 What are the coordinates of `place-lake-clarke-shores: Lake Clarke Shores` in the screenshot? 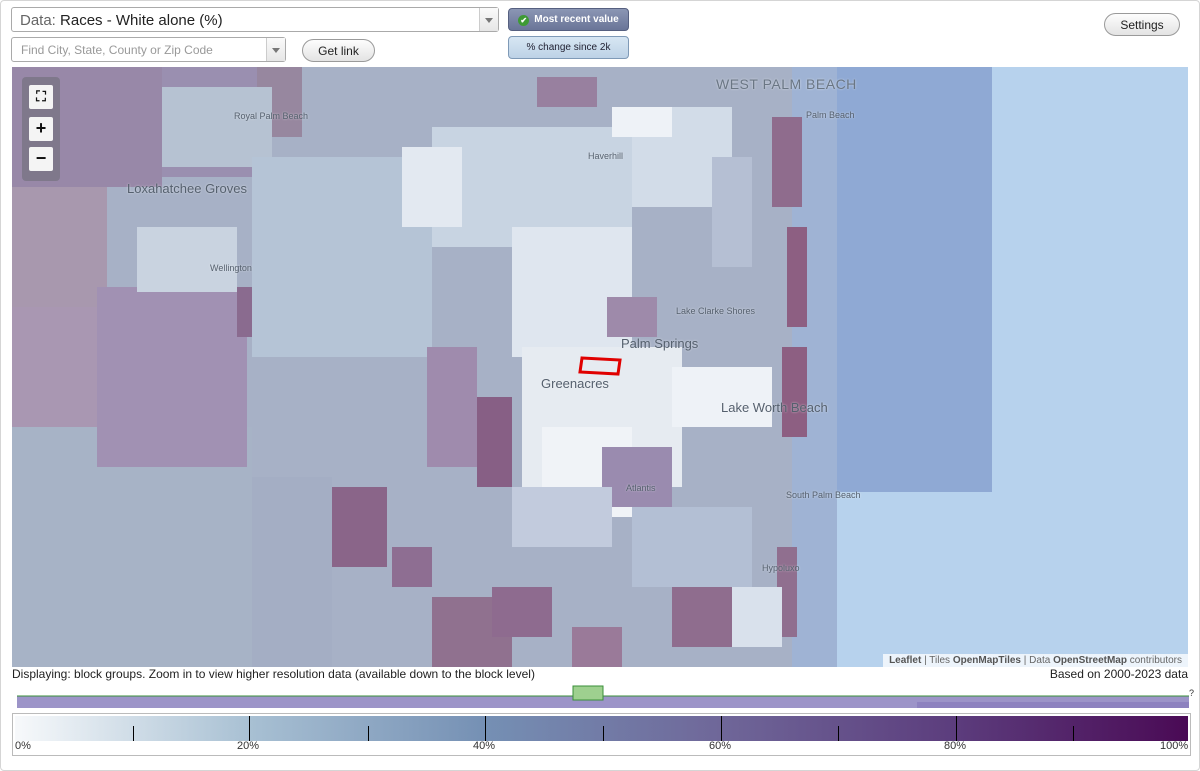 It's located at (716, 311).